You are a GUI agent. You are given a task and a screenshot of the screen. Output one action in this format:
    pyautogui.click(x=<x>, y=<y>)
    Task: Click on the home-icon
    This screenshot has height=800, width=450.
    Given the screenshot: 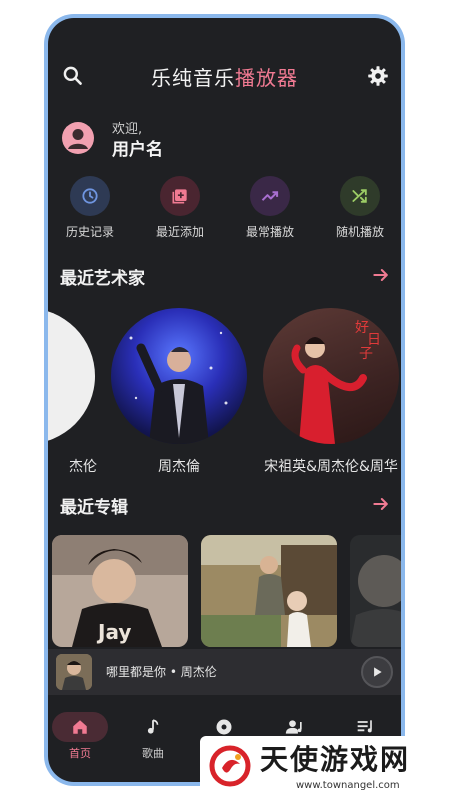 What is the action you would take?
    pyautogui.click(x=80, y=727)
    